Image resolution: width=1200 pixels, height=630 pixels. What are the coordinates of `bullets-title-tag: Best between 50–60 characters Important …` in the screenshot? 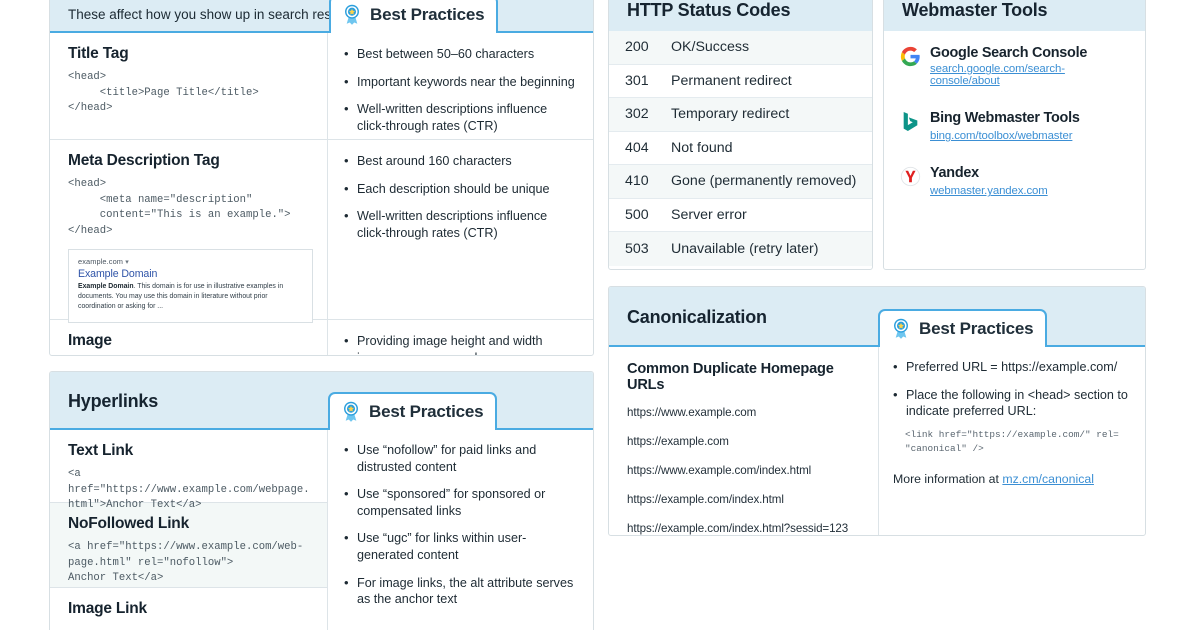 It's located at (460, 90).